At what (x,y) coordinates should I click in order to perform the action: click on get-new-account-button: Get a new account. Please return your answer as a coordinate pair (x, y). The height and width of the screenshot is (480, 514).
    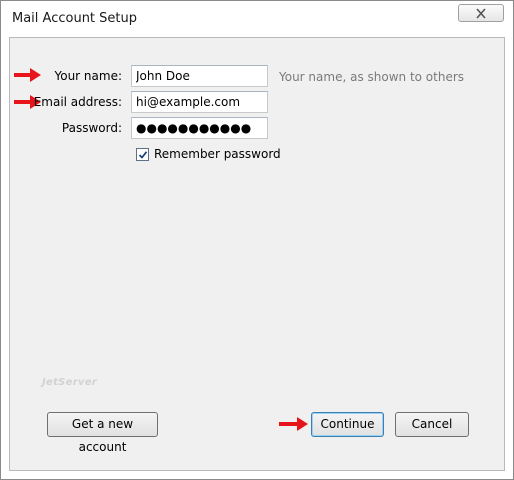
    Looking at the image, I should click on (102, 433).